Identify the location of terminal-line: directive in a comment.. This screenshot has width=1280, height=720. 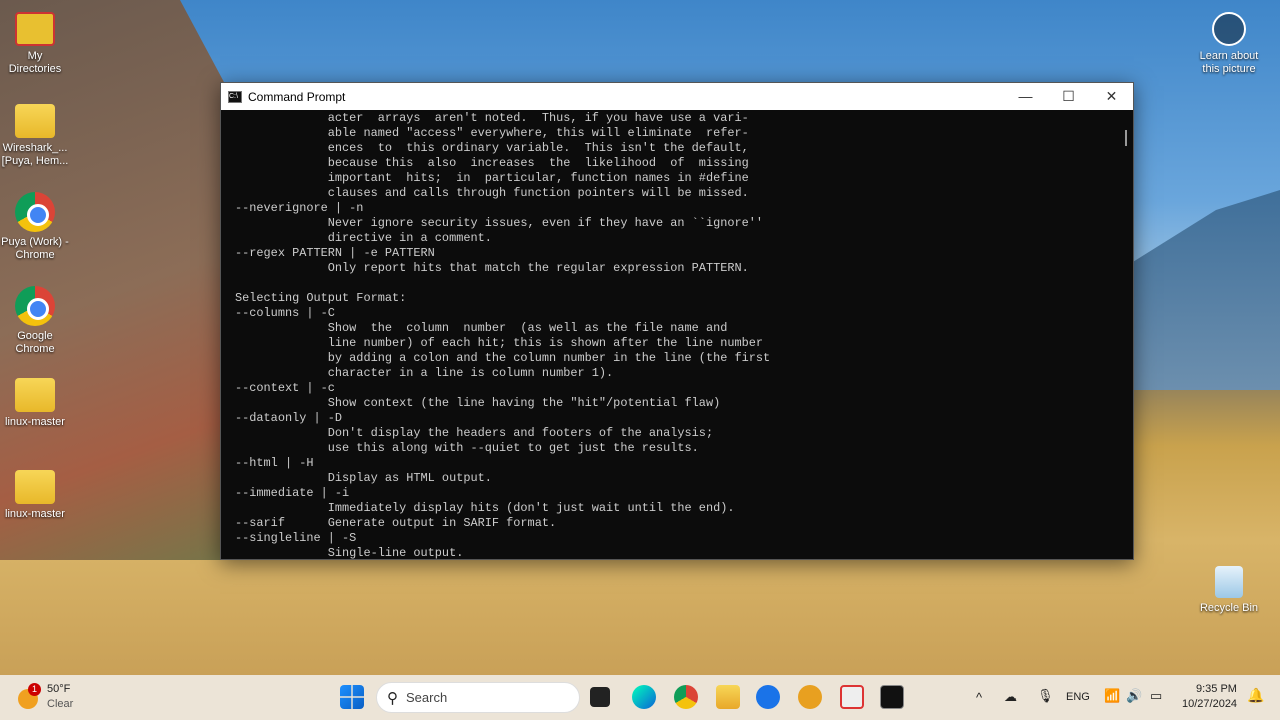
(363, 238).